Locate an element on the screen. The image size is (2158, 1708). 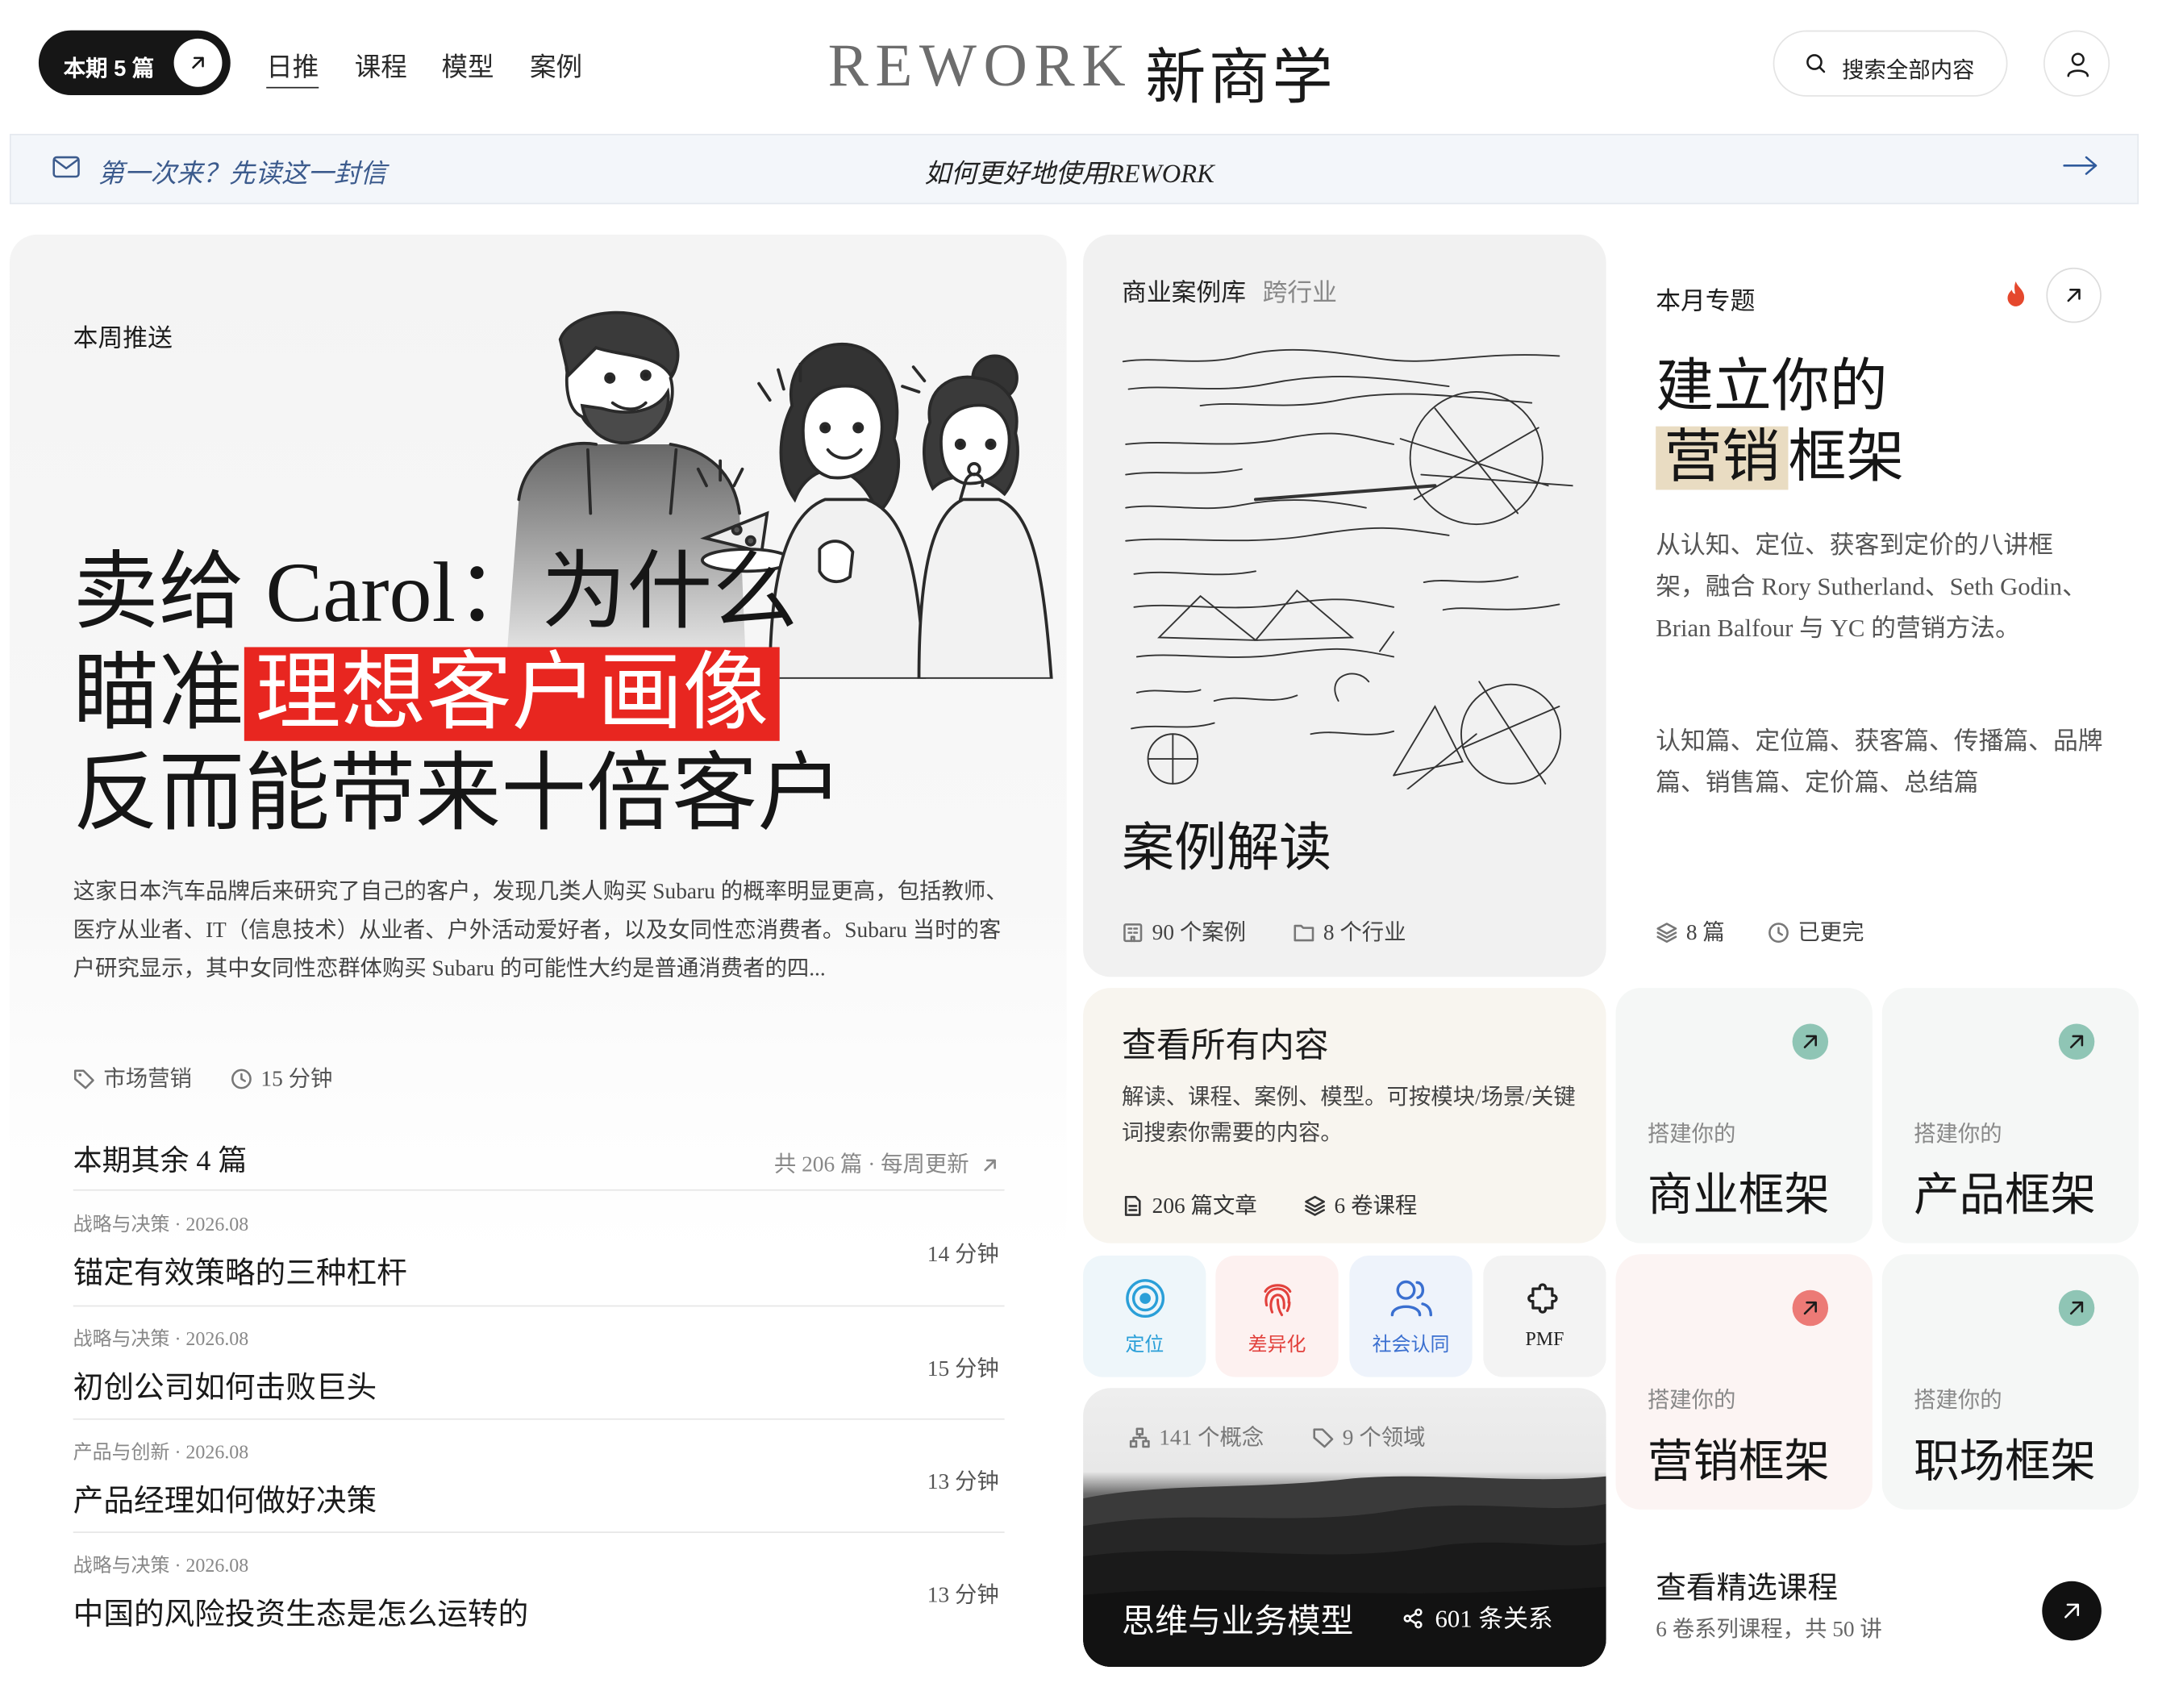
tag-tile-positioning: 定位 is located at coordinates (1144, 1316).